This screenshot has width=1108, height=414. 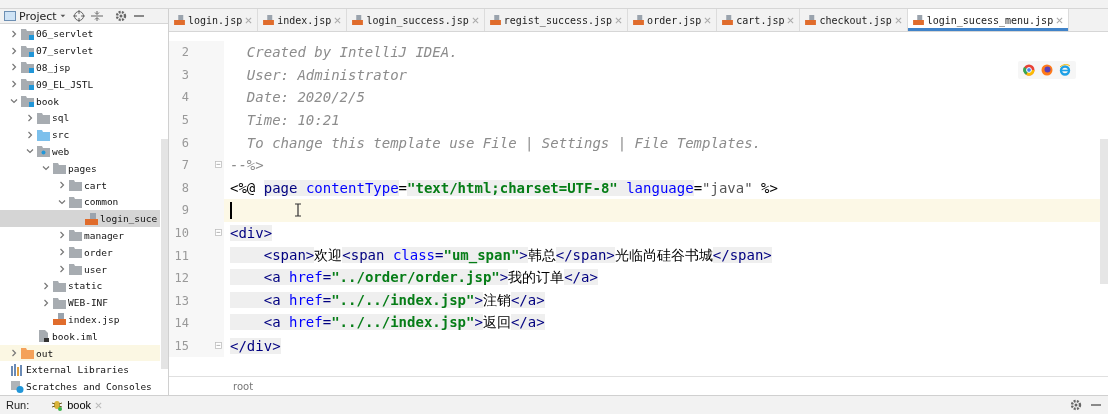 What do you see at coordinates (78, 16) in the screenshot?
I see `crosshair-icon` at bounding box center [78, 16].